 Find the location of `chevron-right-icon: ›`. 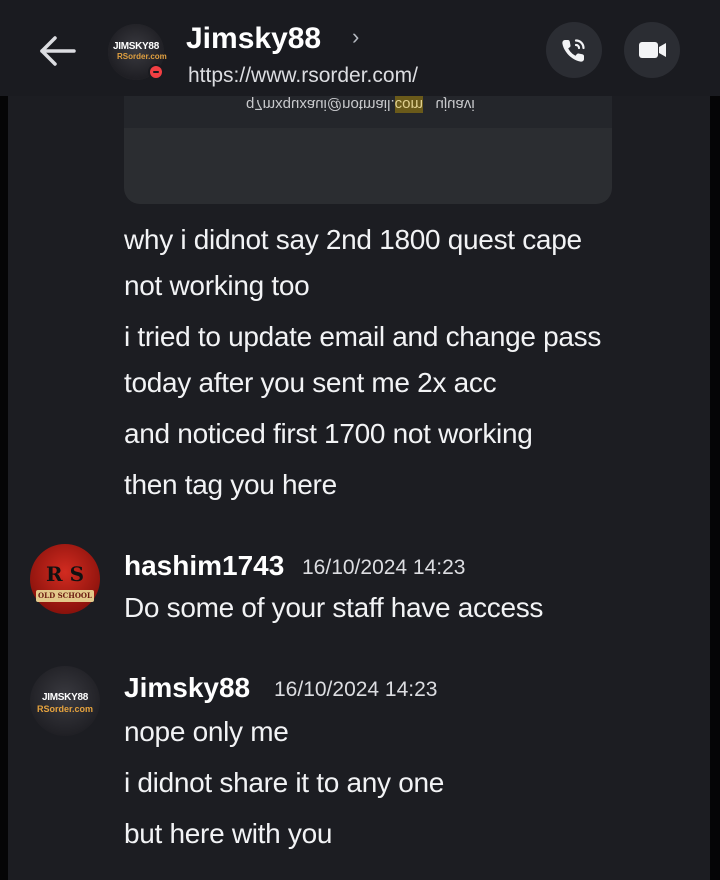

chevron-right-icon: › is located at coordinates (355, 37).